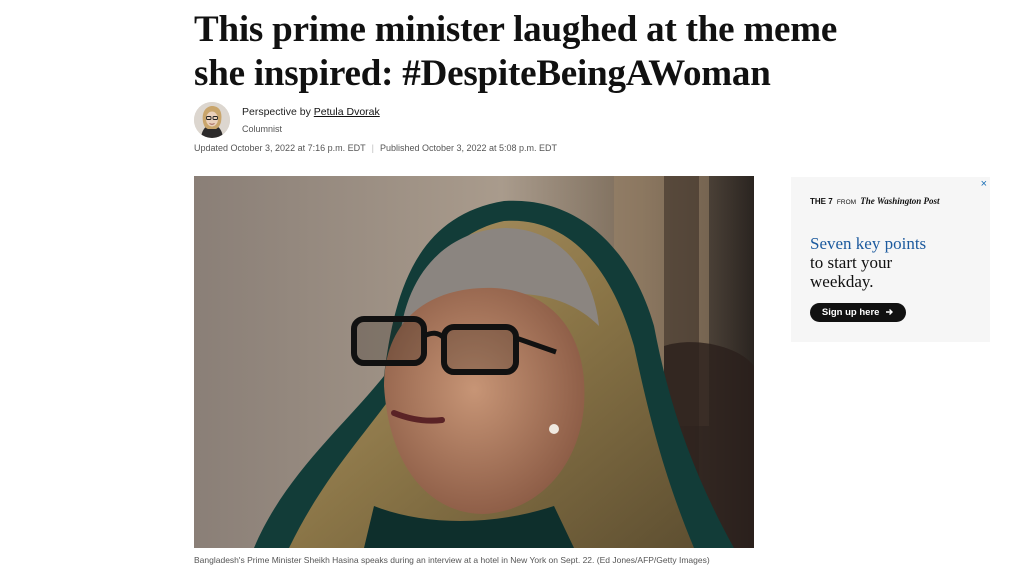  Describe the element at coordinates (846, 202) in the screenshot. I see `ad-brand-from: FROM` at that location.